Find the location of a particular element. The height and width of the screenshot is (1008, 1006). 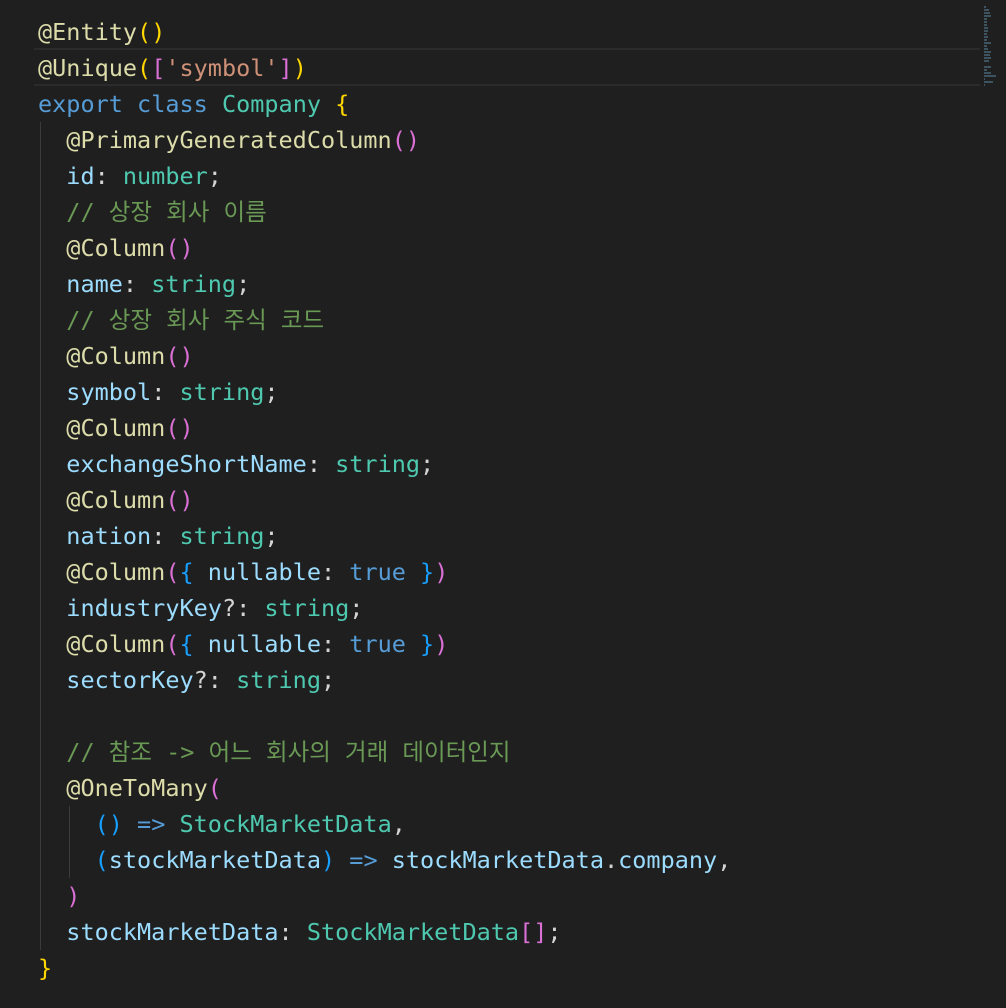

minimap is located at coordinates (991, 51).